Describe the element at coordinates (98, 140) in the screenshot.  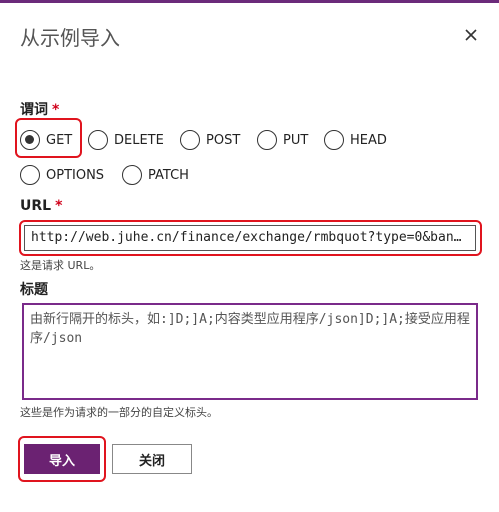
I see `radio-circle-delete` at that location.